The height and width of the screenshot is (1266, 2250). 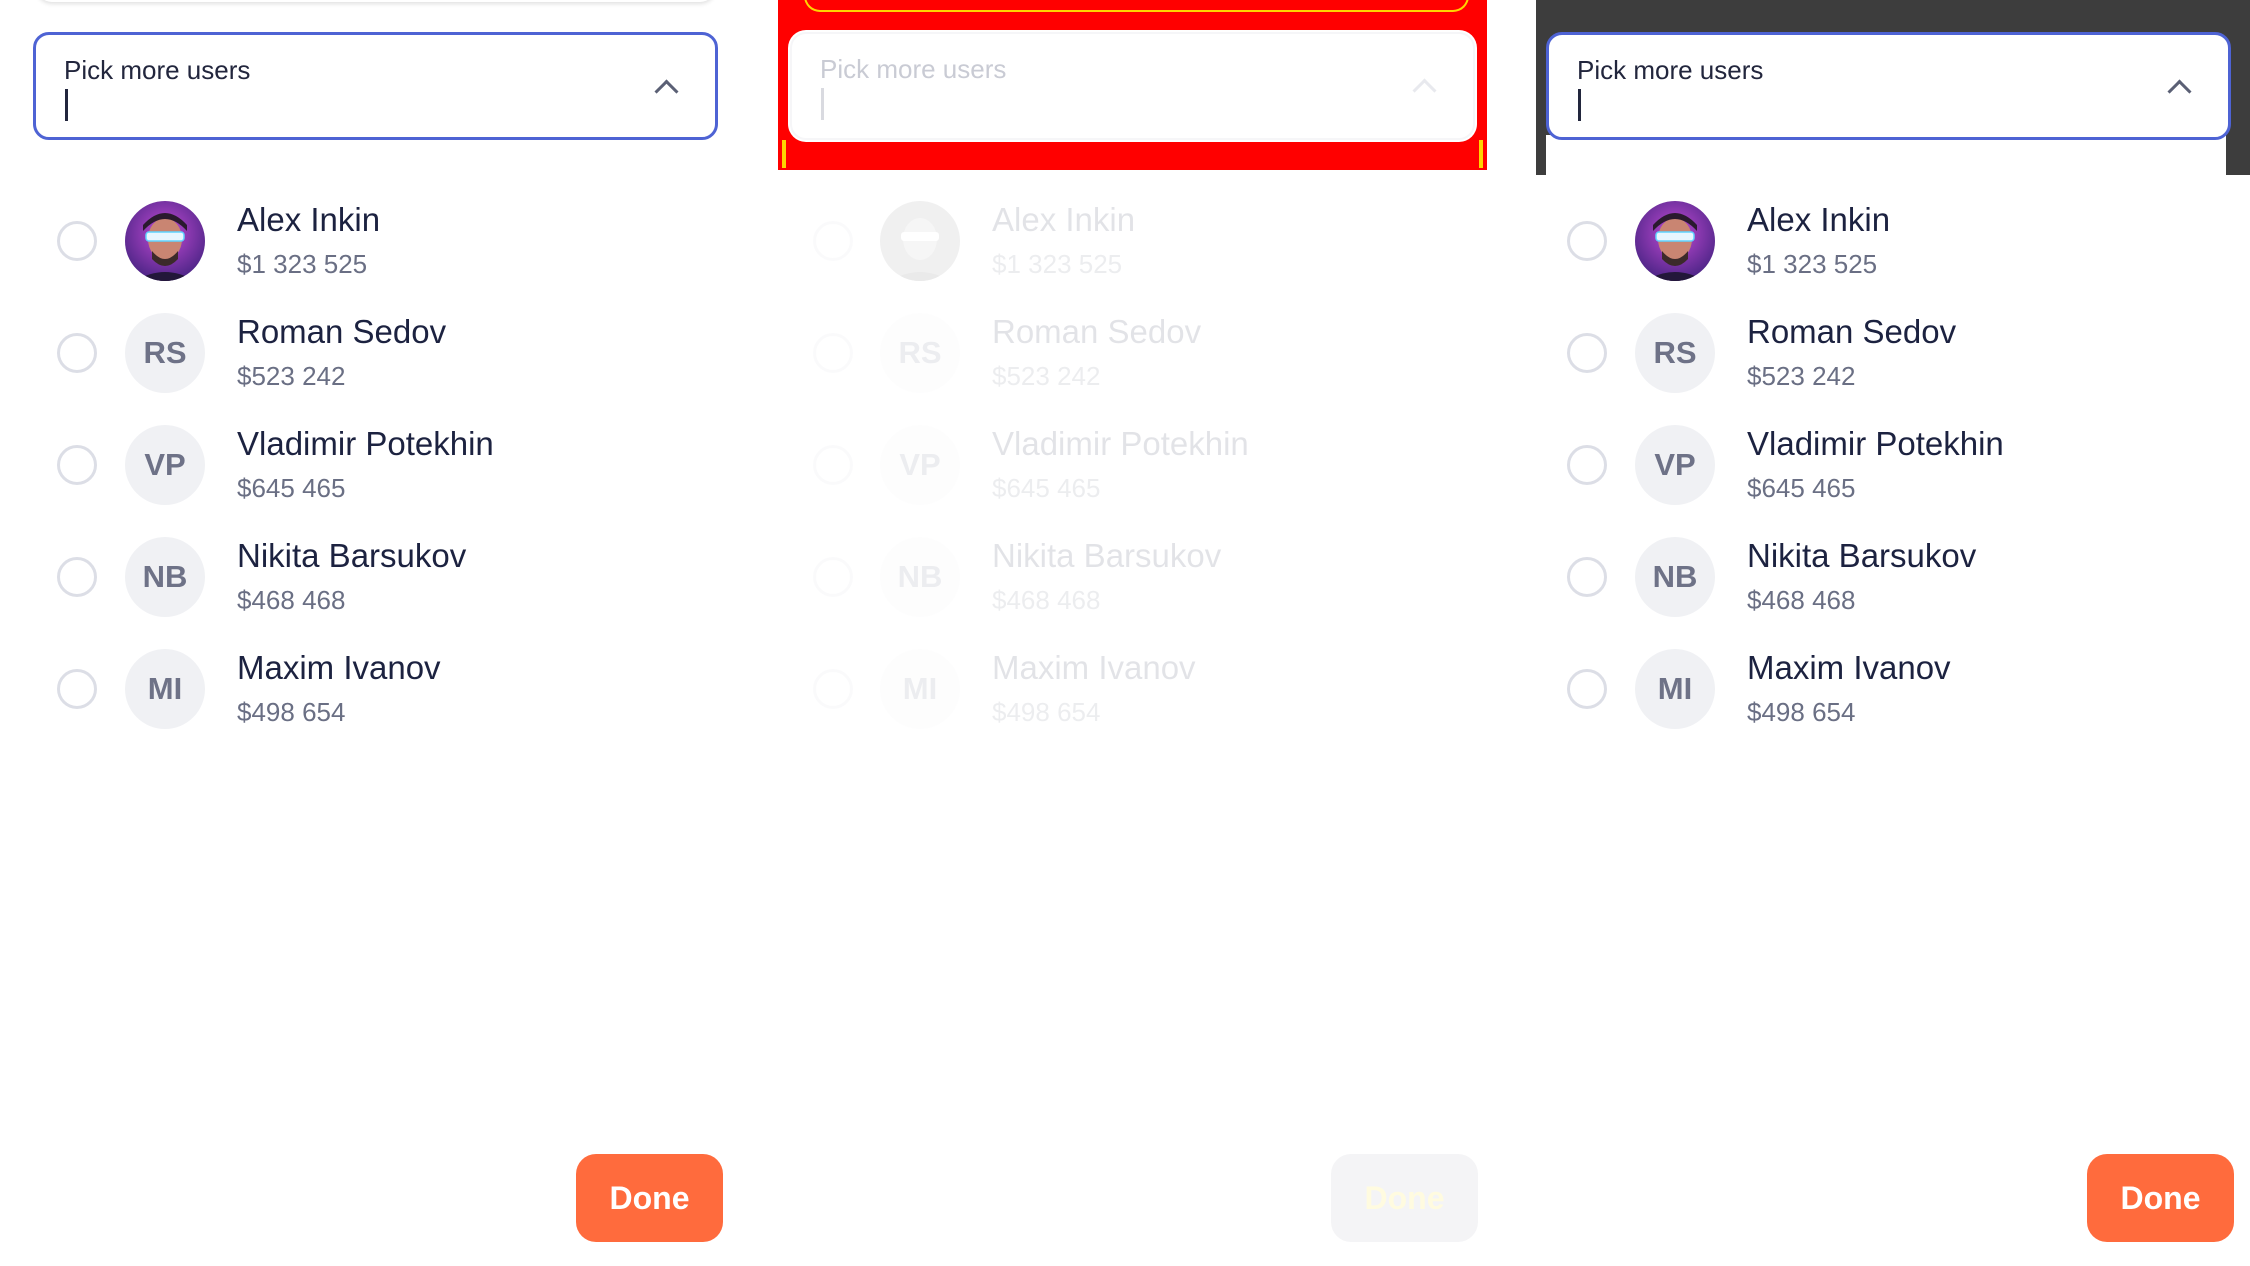 What do you see at coordinates (784, 154) in the screenshot?
I see `header-rail-left` at bounding box center [784, 154].